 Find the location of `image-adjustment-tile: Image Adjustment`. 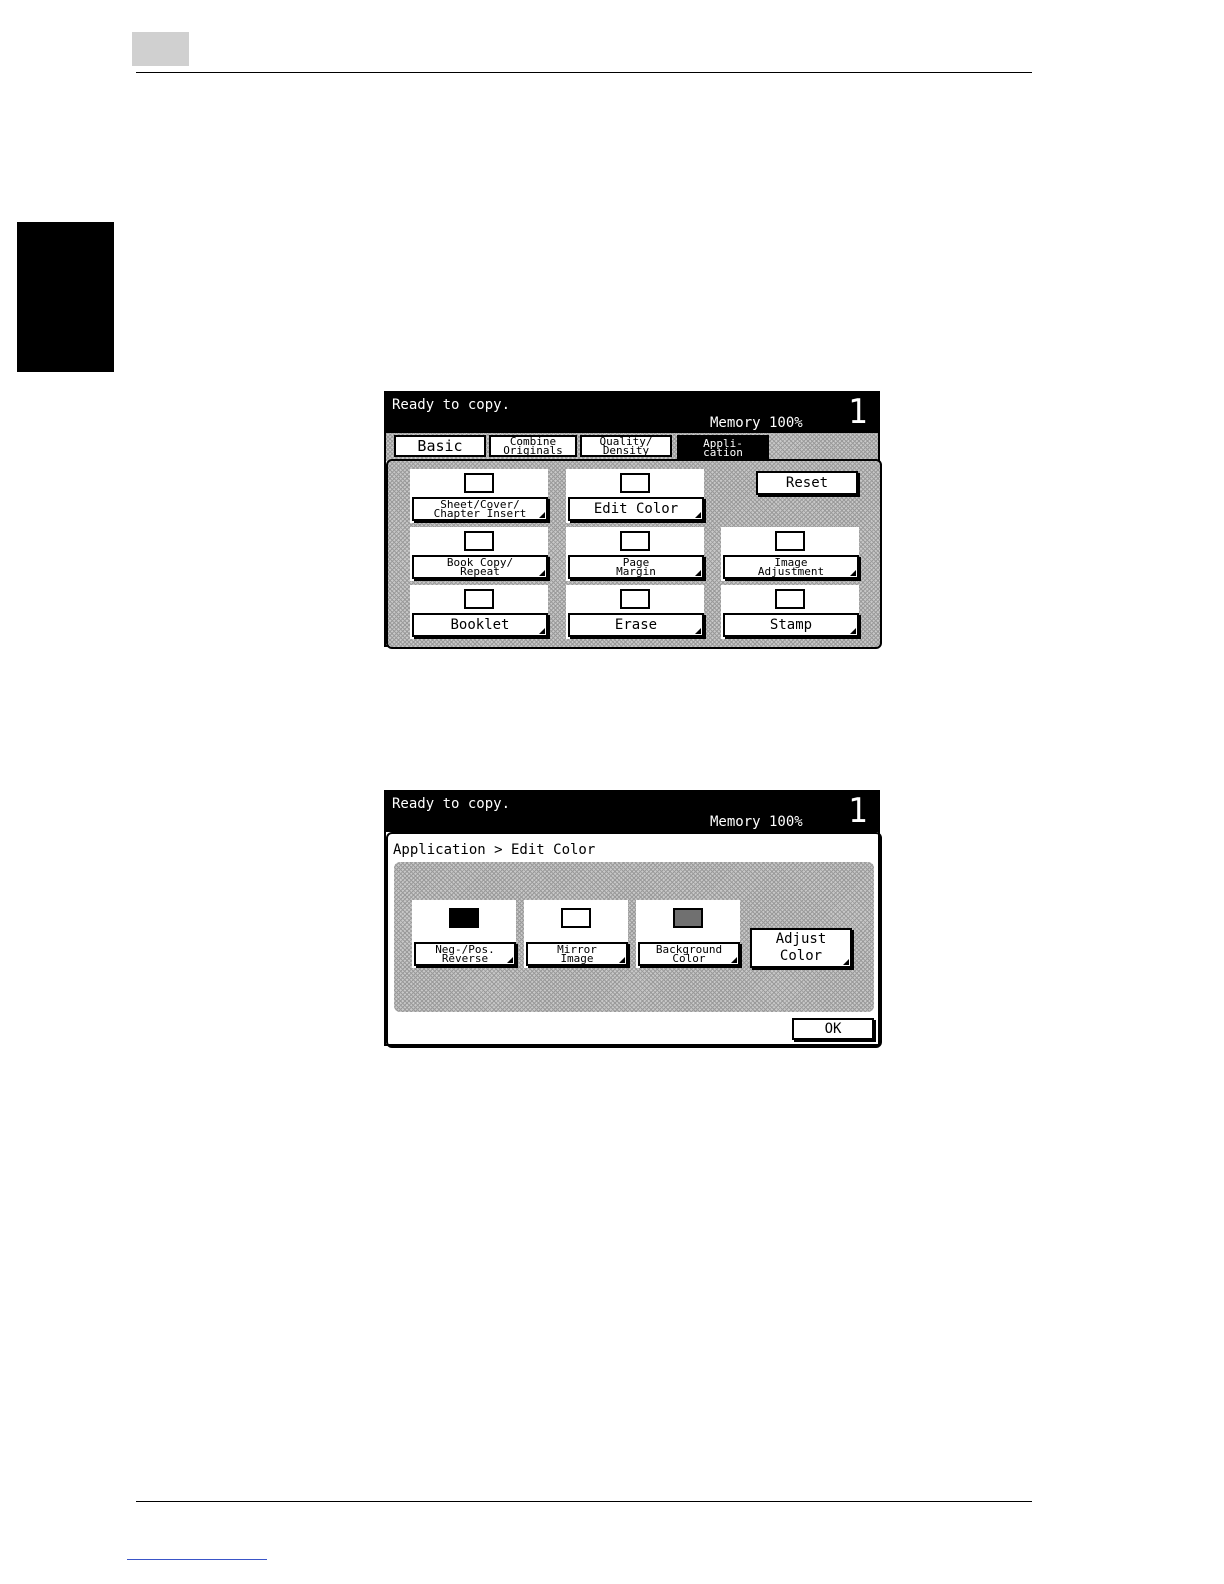

image-adjustment-tile: Image Adjustment is located at coordinates (790, 554).